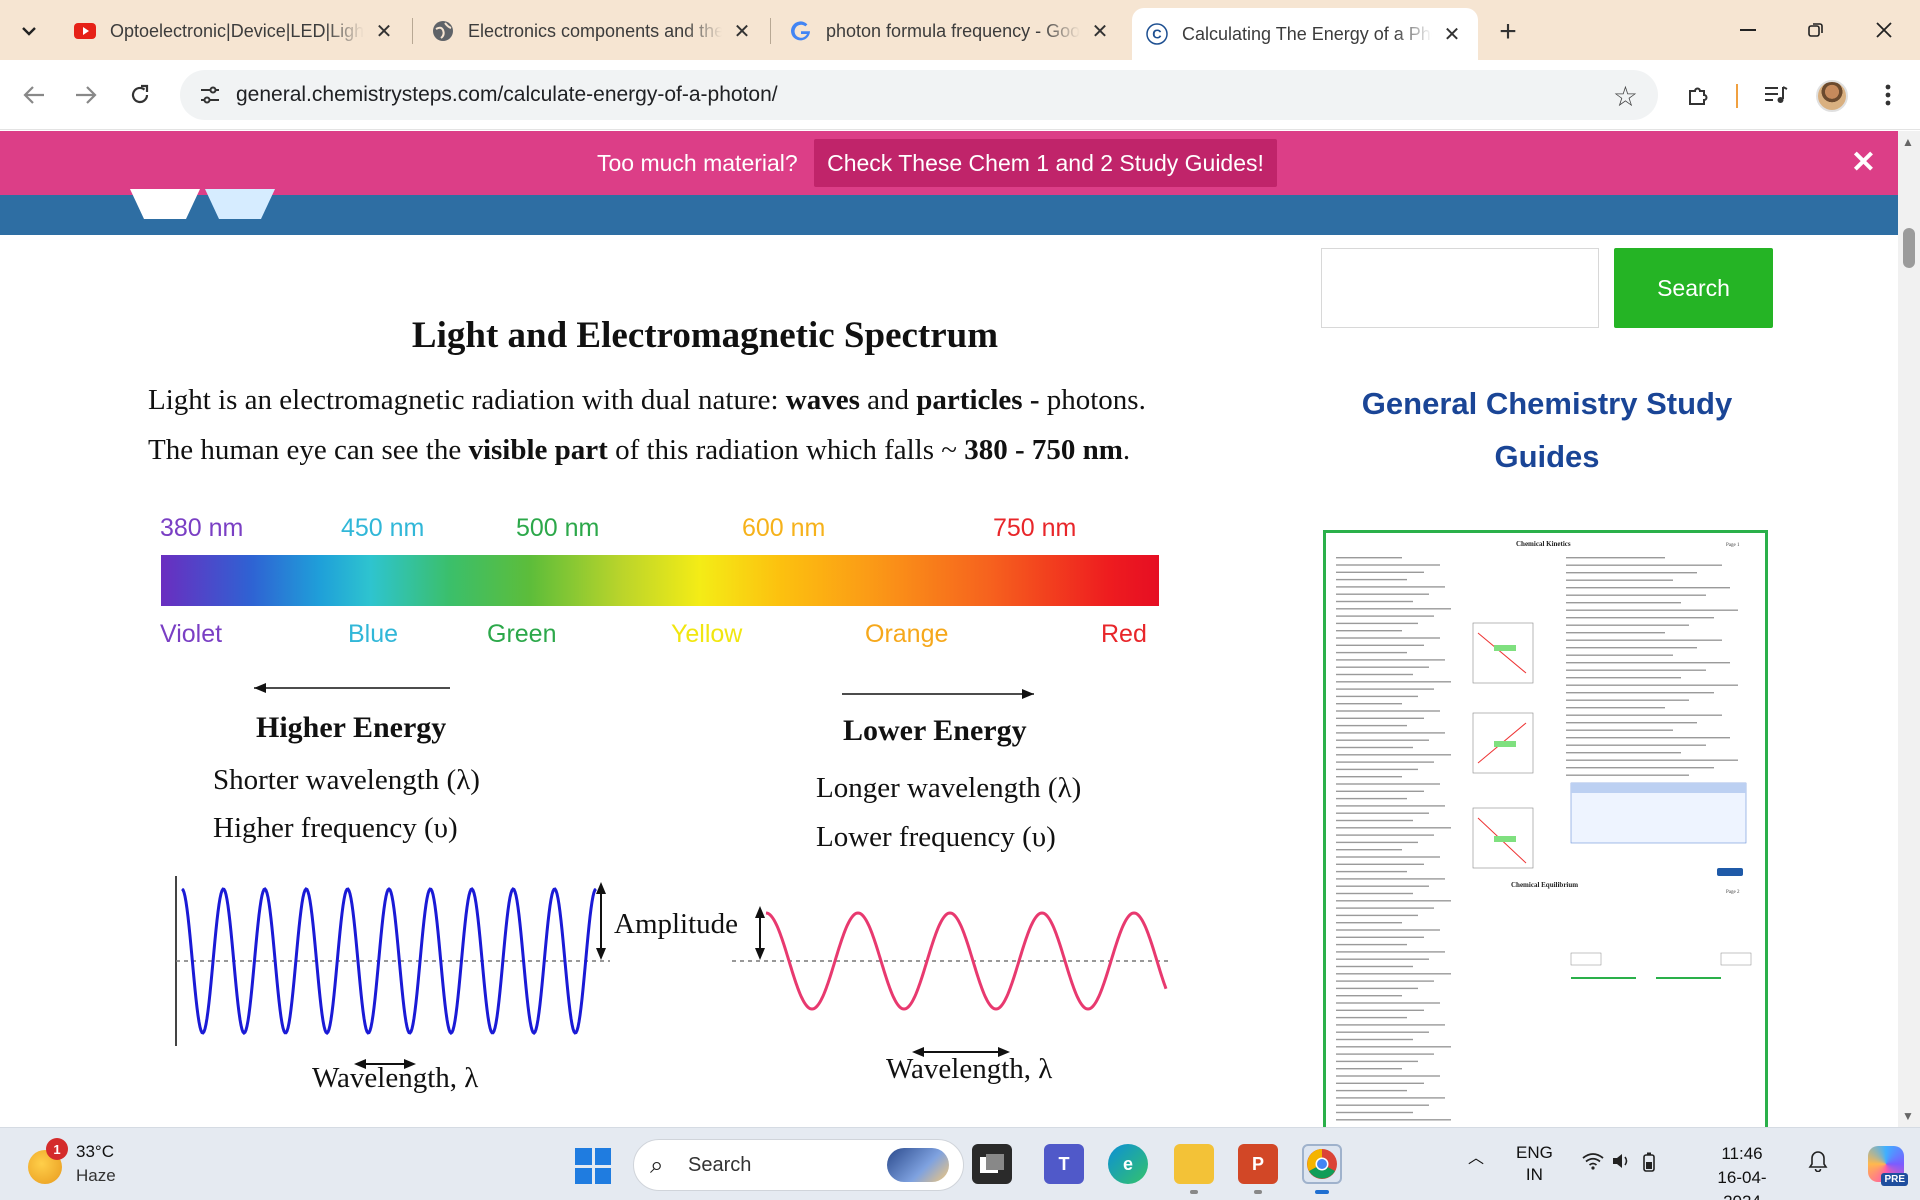 The width and height of the screenshot is (1920, 1200). I want to click on color-name: Red, so click(1124, 634).